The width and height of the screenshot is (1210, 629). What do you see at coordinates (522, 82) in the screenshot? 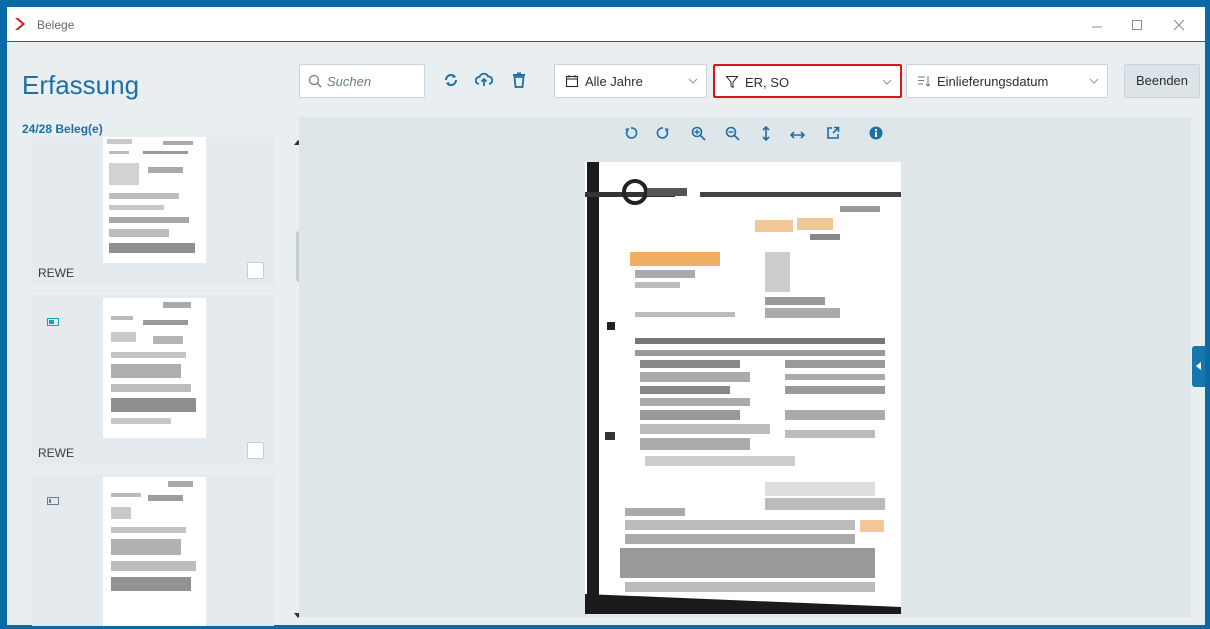
I see `trash-icon` at bounding box center [522, 82].